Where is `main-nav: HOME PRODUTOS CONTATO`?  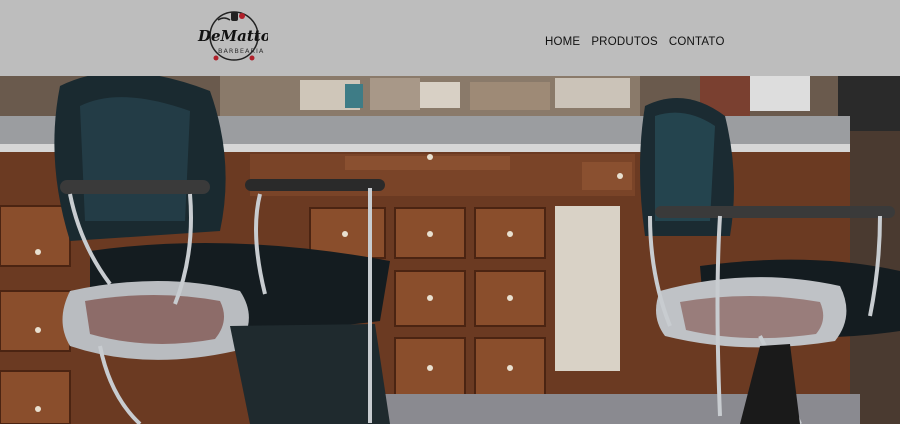
main-nav: HOME PRODUTOS CONTATO is located at coordinates (635, 42).